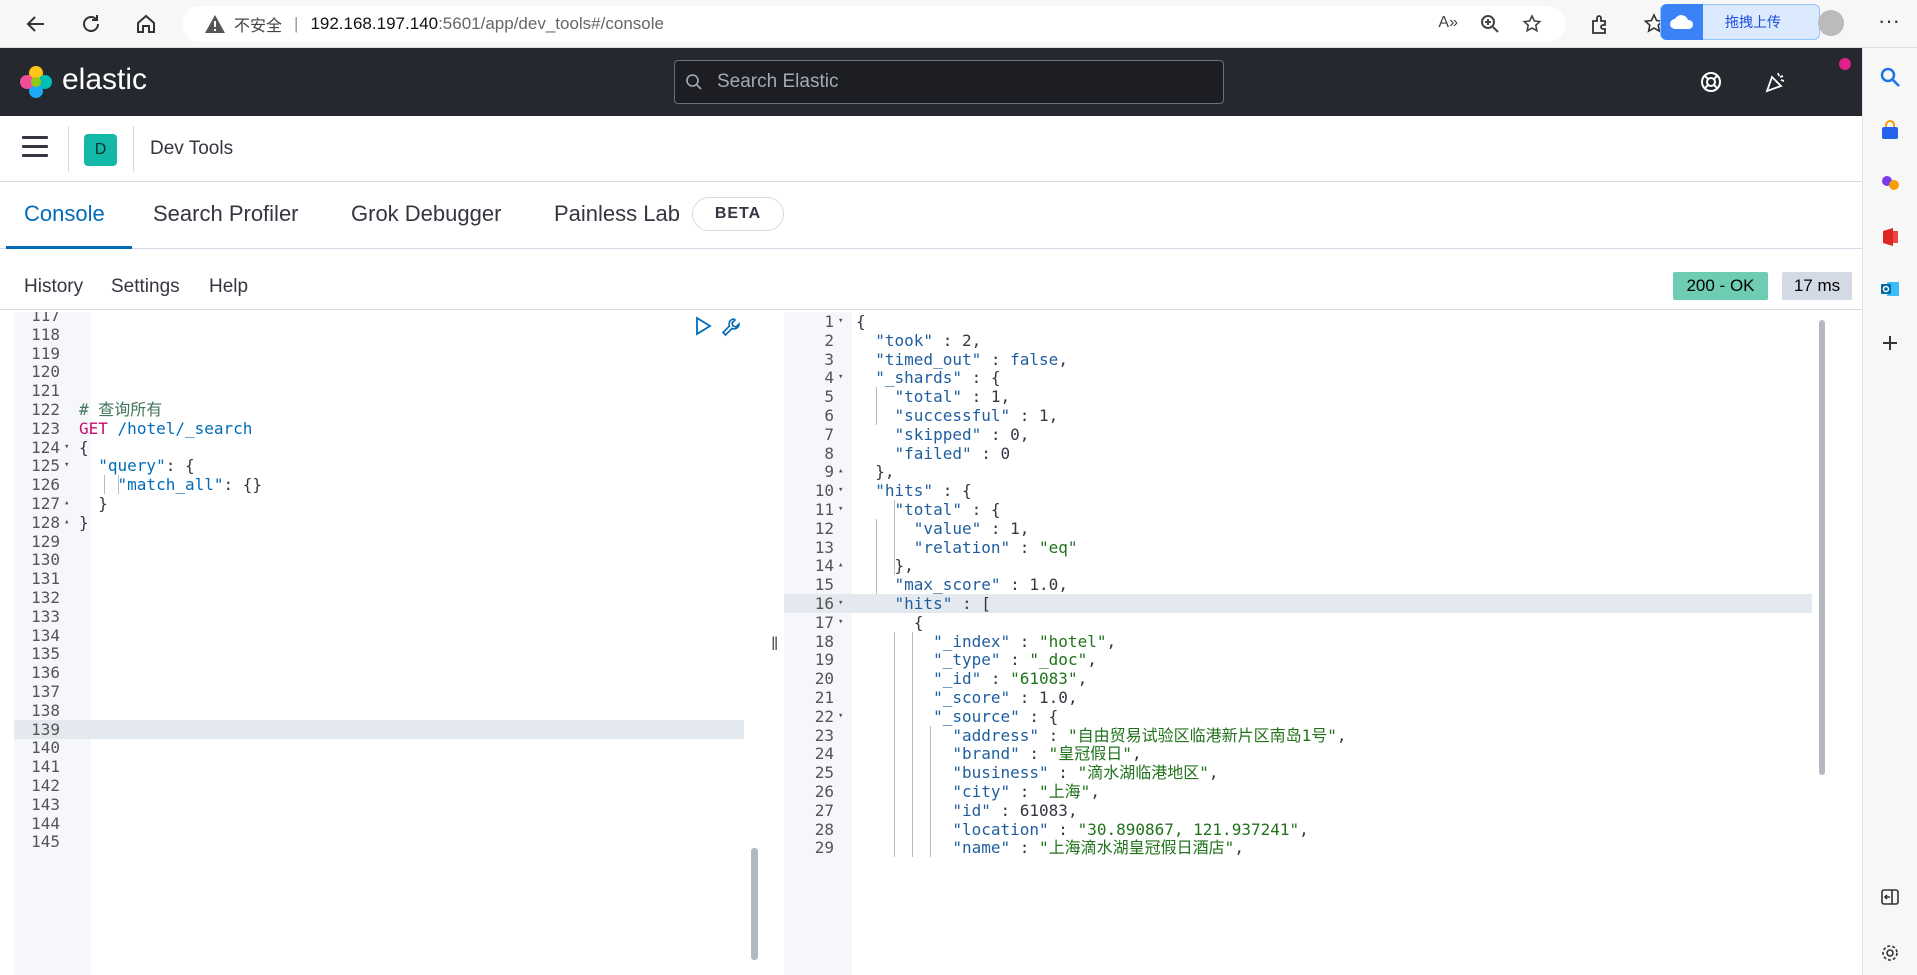 The height and width of the screenshot is (975, 1917). Describe the element at coordinates (1740, 22) in the screenshot. I see `upload-extension-button: 拖拽上传` at that location.